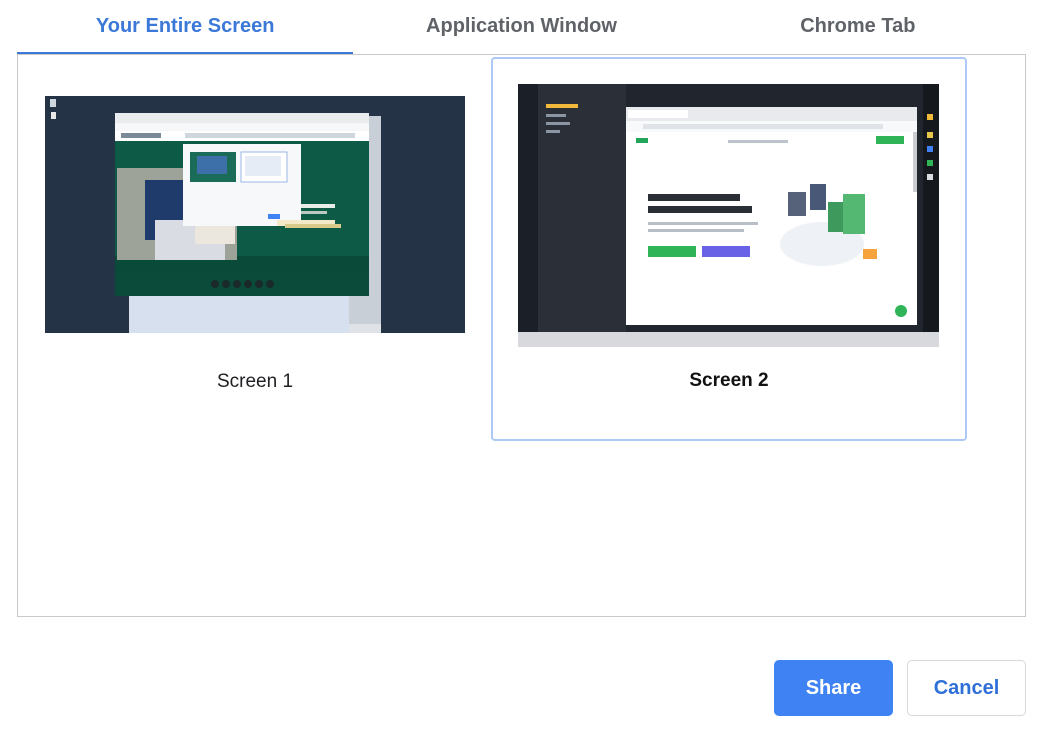  I want to click on screen-1-preview-image, so click(255, 214).